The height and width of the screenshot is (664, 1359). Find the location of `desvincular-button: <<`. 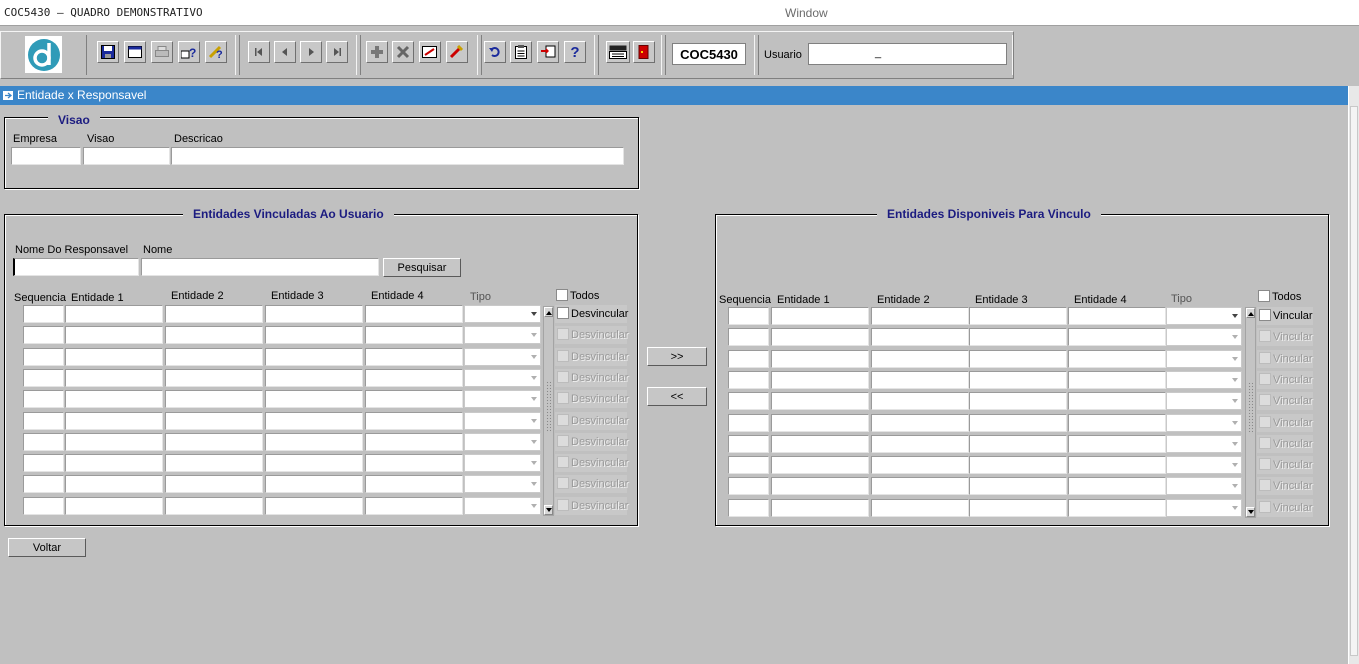

desvincular-button: << is located at coordinates (677, 396).